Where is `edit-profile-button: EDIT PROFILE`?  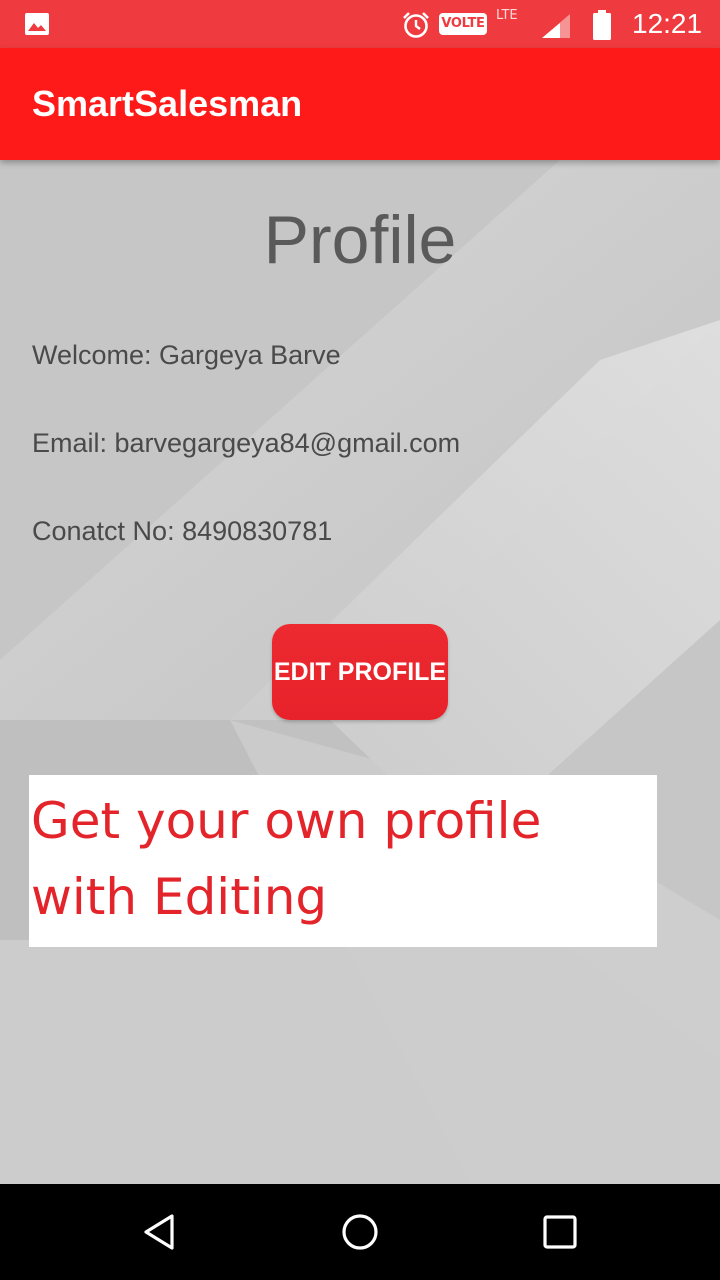 edit-profile-button: EDIT PROFILE is located at coordinates (360, 672).